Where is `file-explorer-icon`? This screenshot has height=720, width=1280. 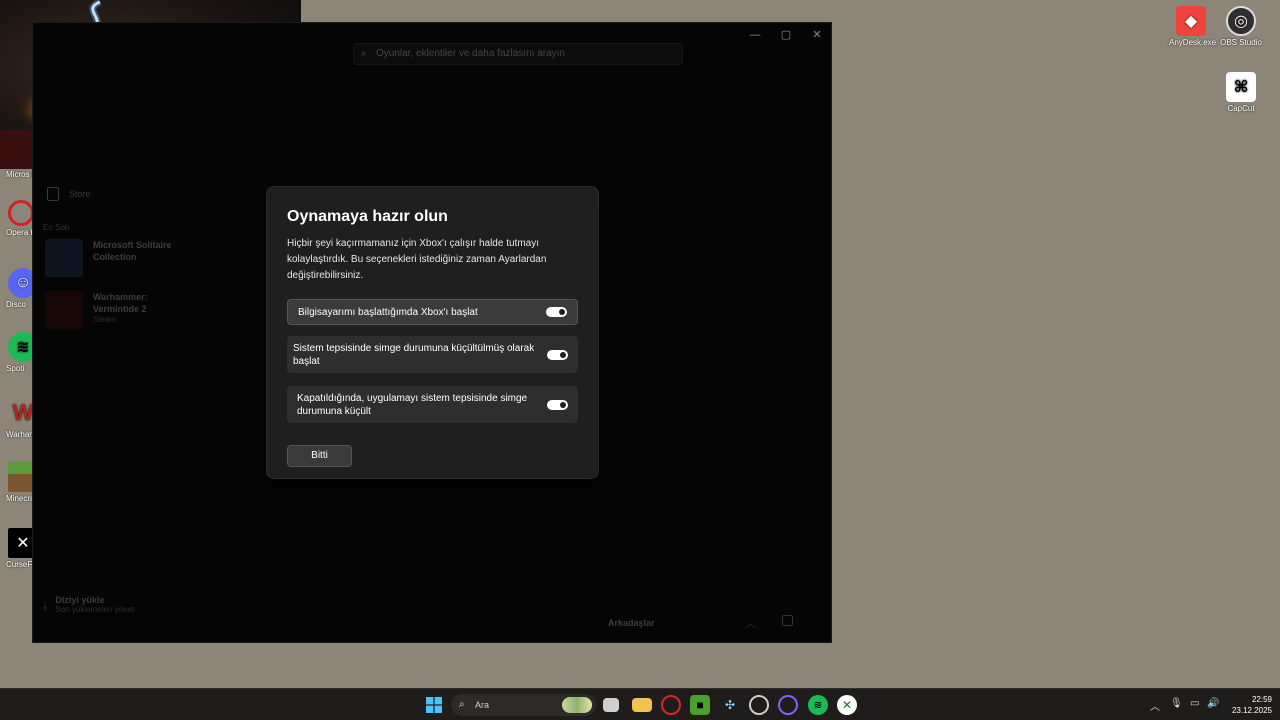 file-explorer-icon is located at coordinates (642, 705).